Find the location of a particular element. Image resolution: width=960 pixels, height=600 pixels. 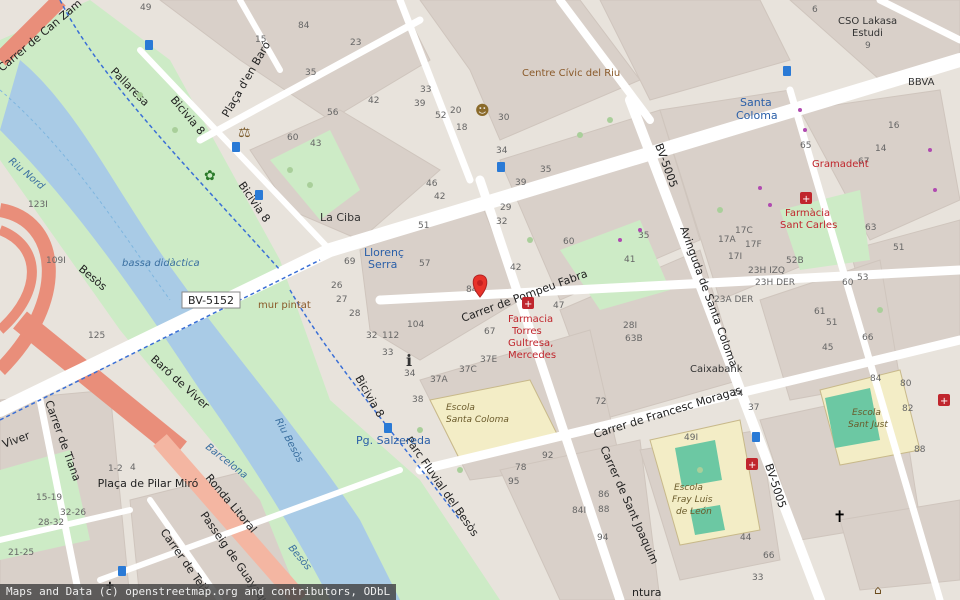

house-number: 4 is located at coordinates (133, 468).